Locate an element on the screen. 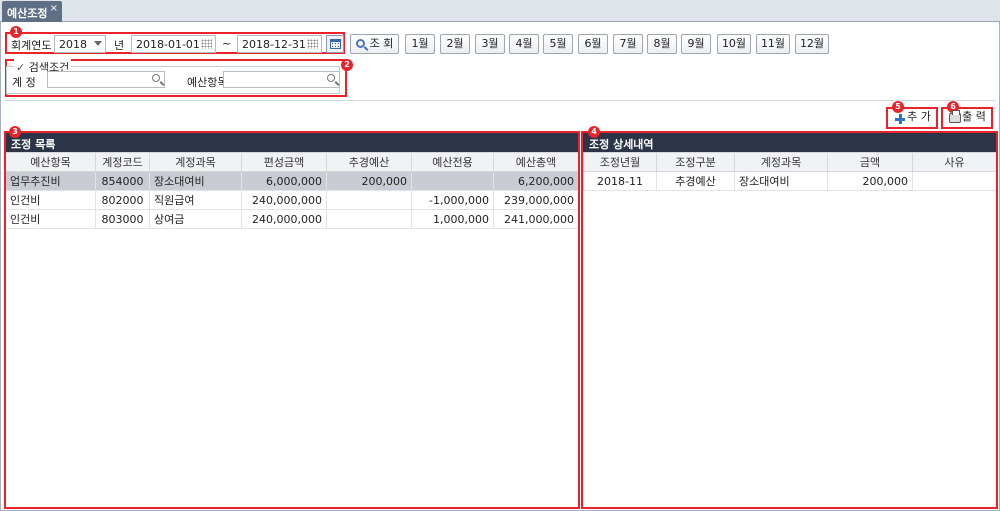 Image resolution: width=1000 pixels, height=511 pixels. tab-title: 예산조정 is located at coordinates (27, 13).